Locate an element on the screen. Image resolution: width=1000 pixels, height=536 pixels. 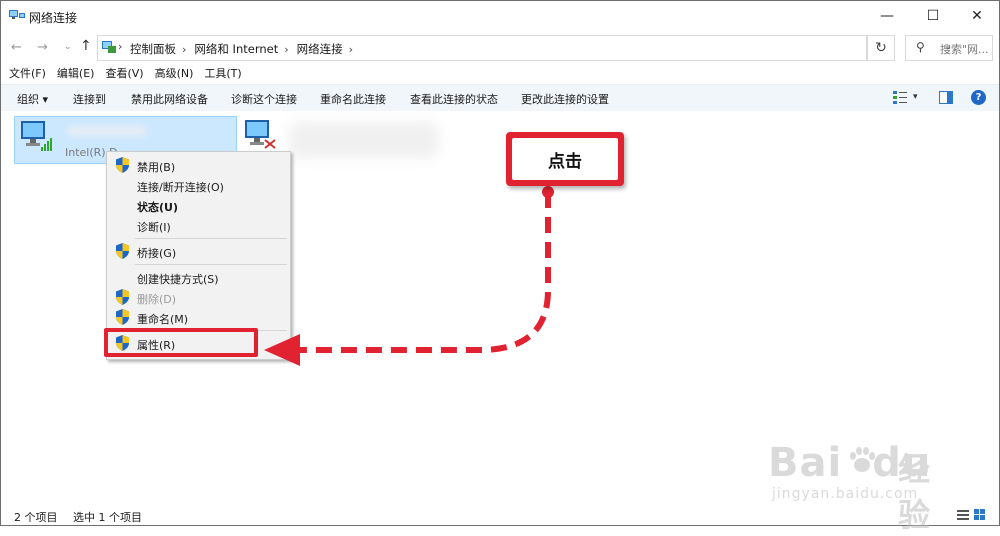
title-bar: 网络连接 — ☐ ✕ is located at coordinates (500, 16).